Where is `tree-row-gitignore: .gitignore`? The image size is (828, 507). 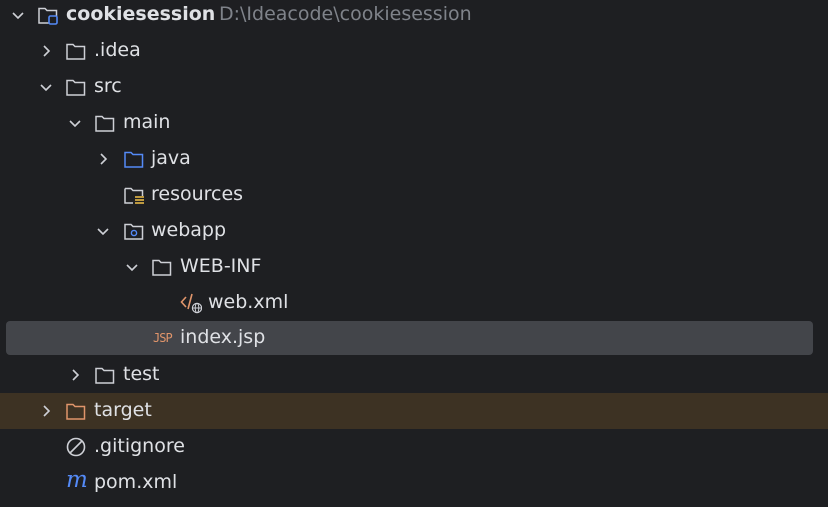 tree-row-gitignore: .gitignore is located at coordinates (414, 447).